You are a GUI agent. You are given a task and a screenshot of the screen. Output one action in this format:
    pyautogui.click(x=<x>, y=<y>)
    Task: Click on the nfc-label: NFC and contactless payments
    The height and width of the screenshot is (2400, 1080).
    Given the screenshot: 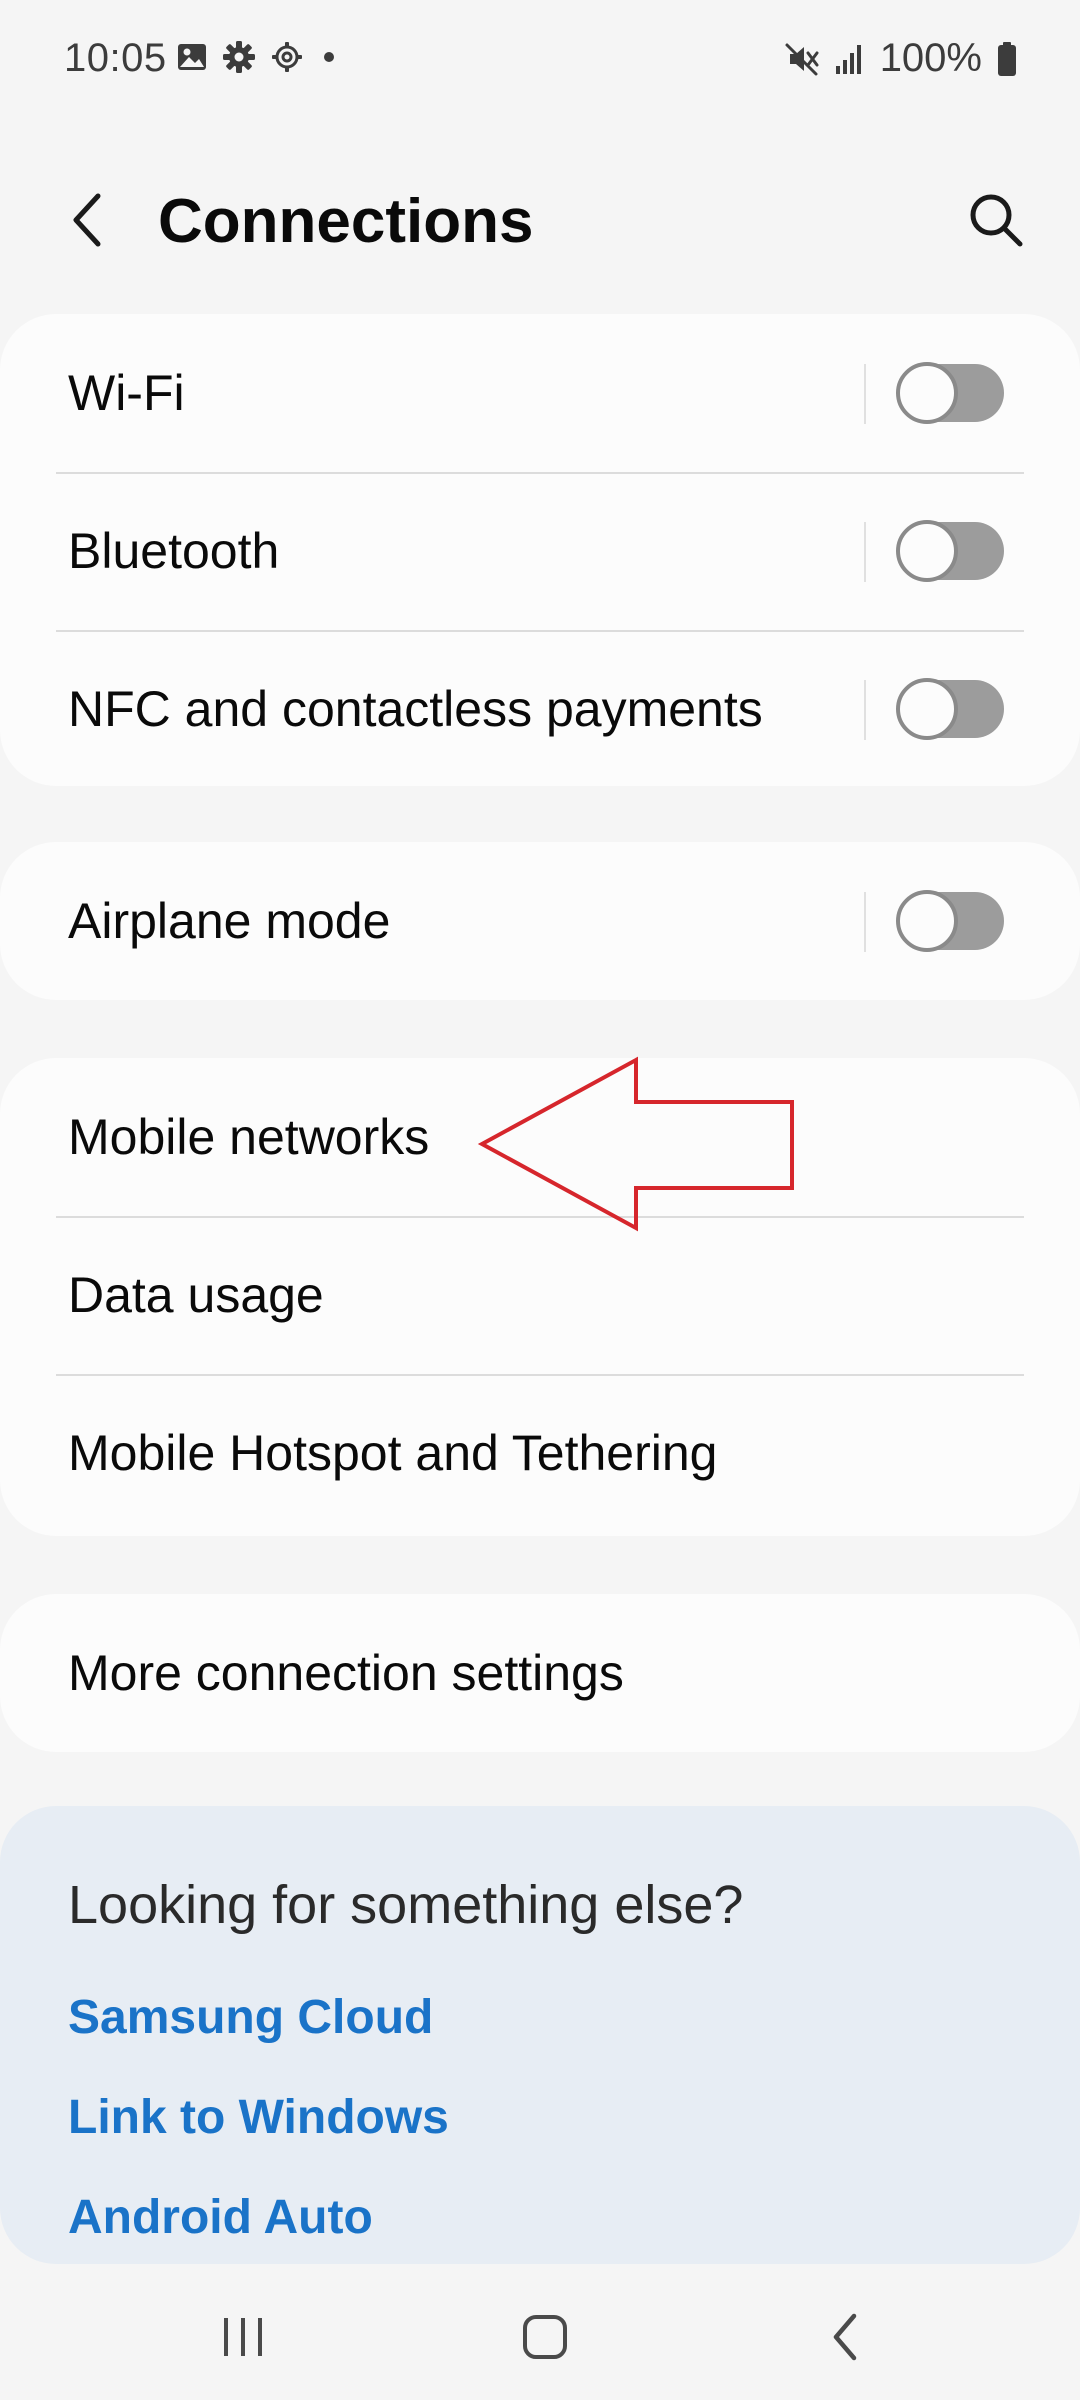 What is the action you would take?
    pyautogui.click(x=415, y=709)
    